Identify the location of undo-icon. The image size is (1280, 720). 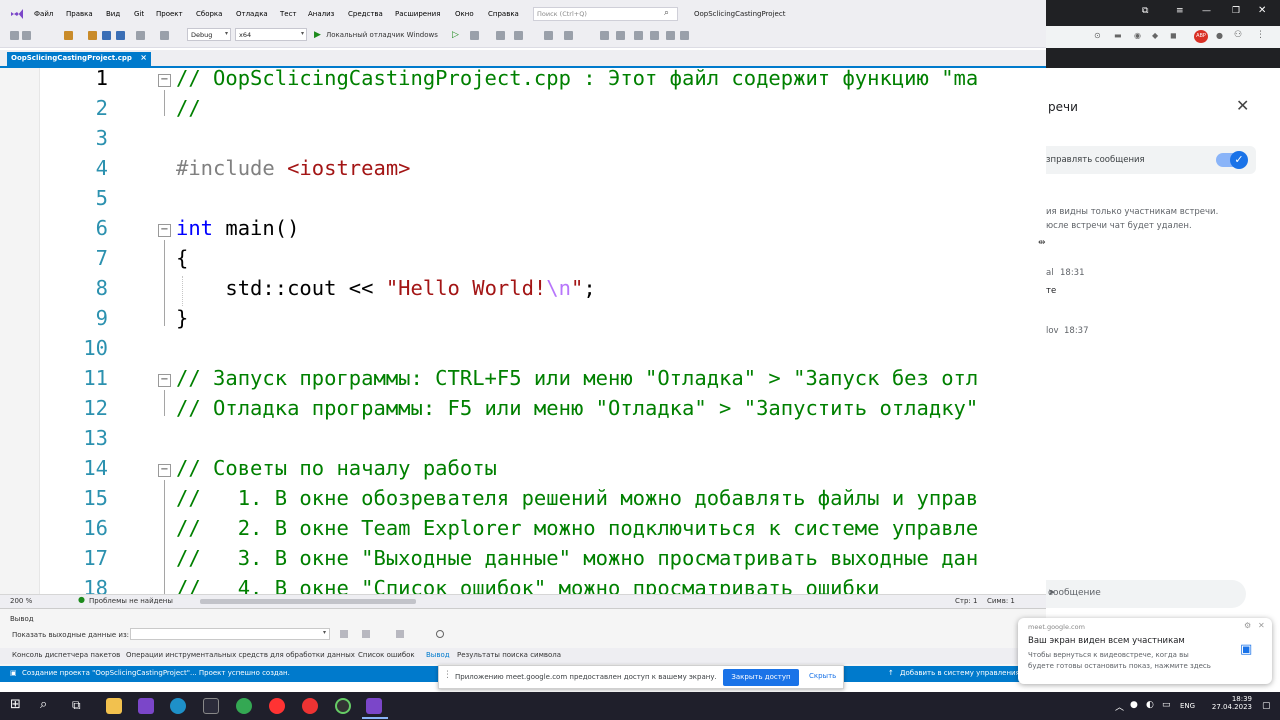
(140, 35).